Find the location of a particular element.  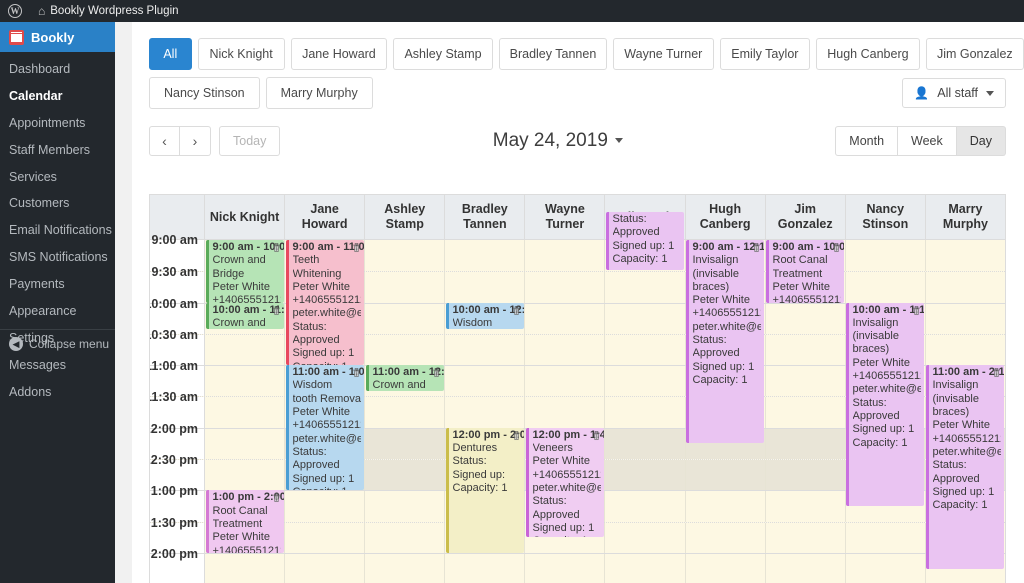

time-label-200pm: 2:00 pm is located at coordinates (177, 565).